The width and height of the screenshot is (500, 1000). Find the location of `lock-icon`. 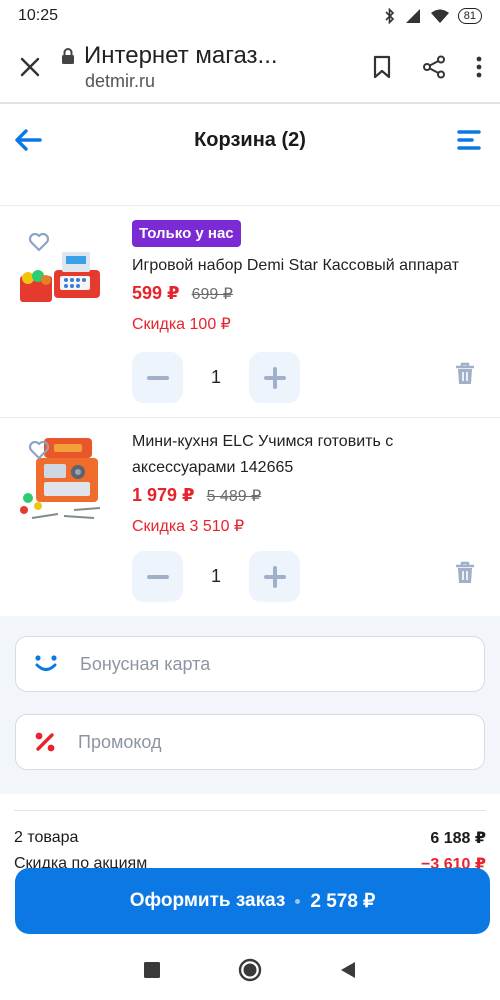

lock-icon is located at coordinates (68, 56).